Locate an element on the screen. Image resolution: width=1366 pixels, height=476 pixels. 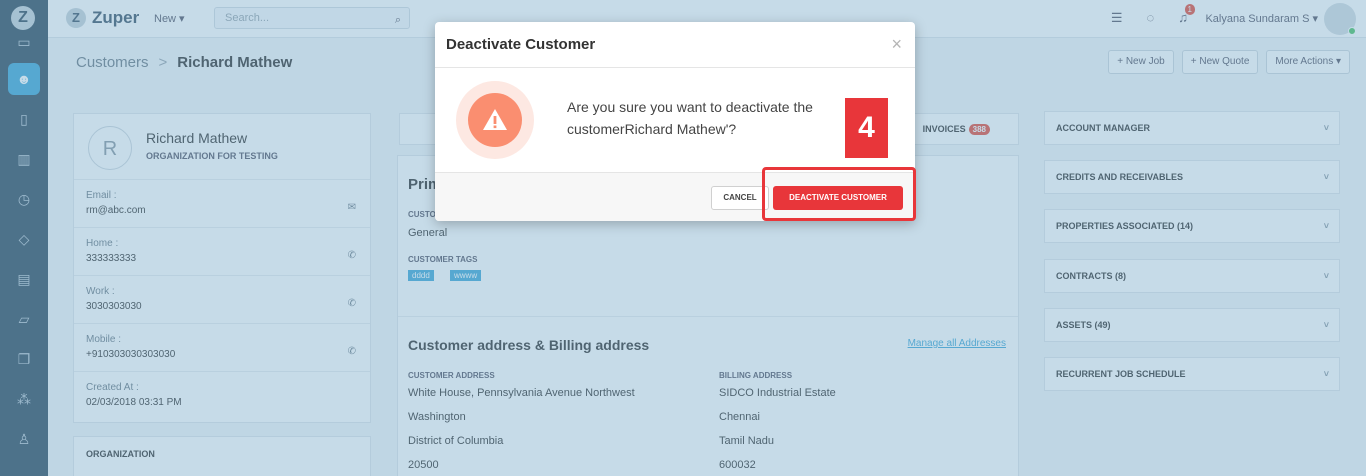
close-icon: × is located at coordinates (896, 44).